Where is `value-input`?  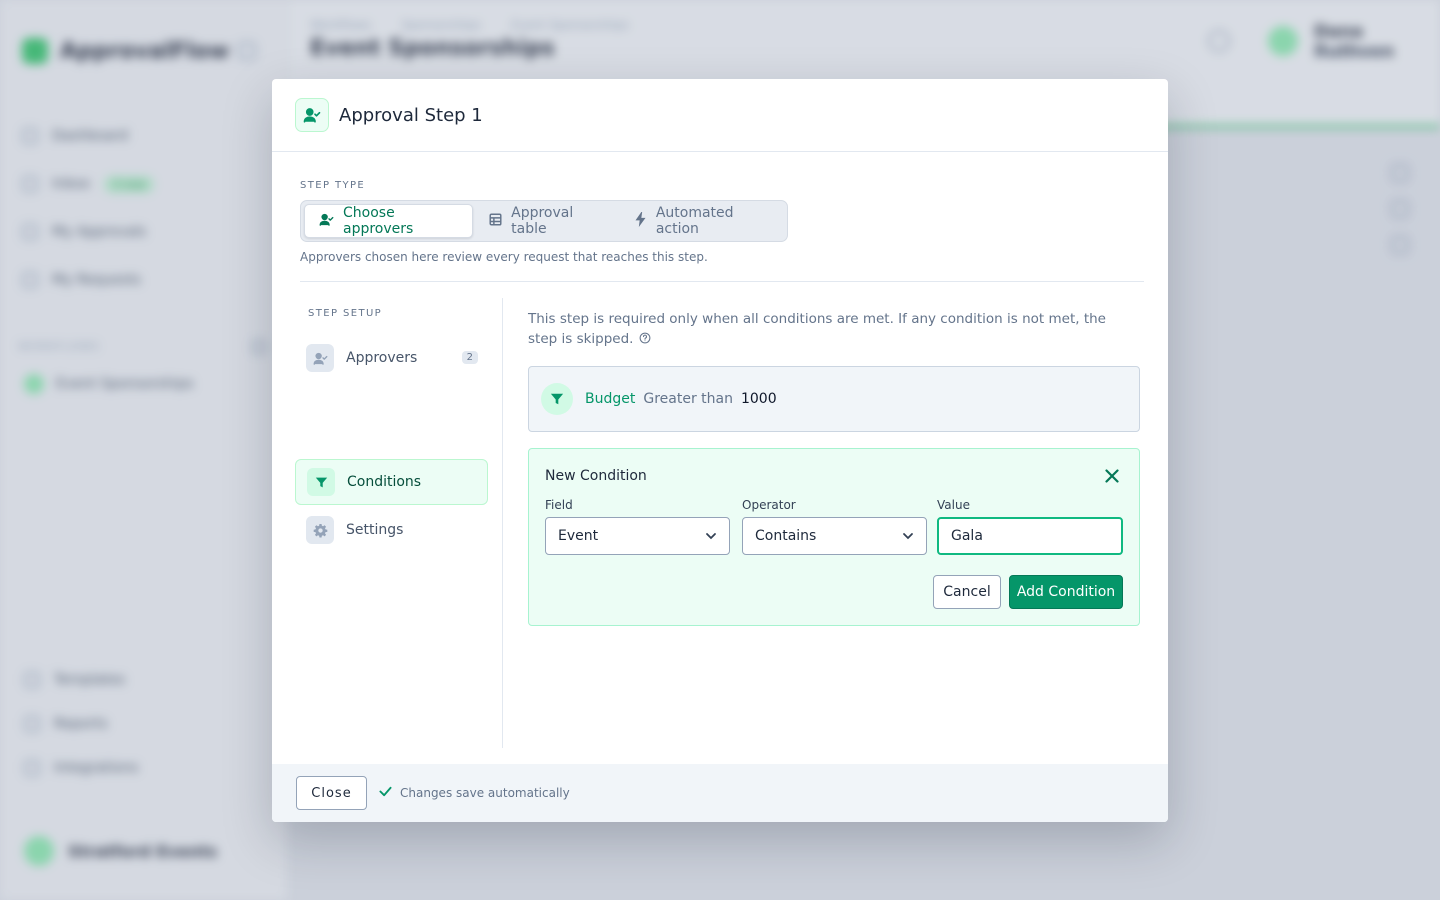
value-input is located at coordinates (1030, 536).